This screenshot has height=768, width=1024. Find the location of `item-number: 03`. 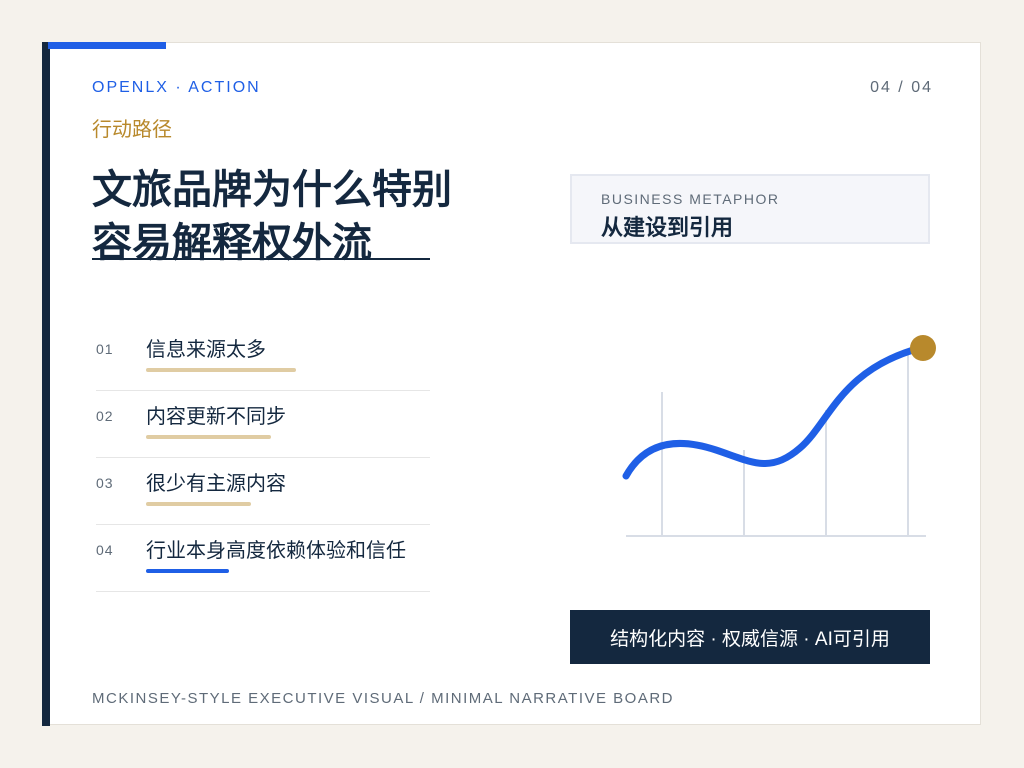

item-number: 03 is located at coordinates (105, 483).